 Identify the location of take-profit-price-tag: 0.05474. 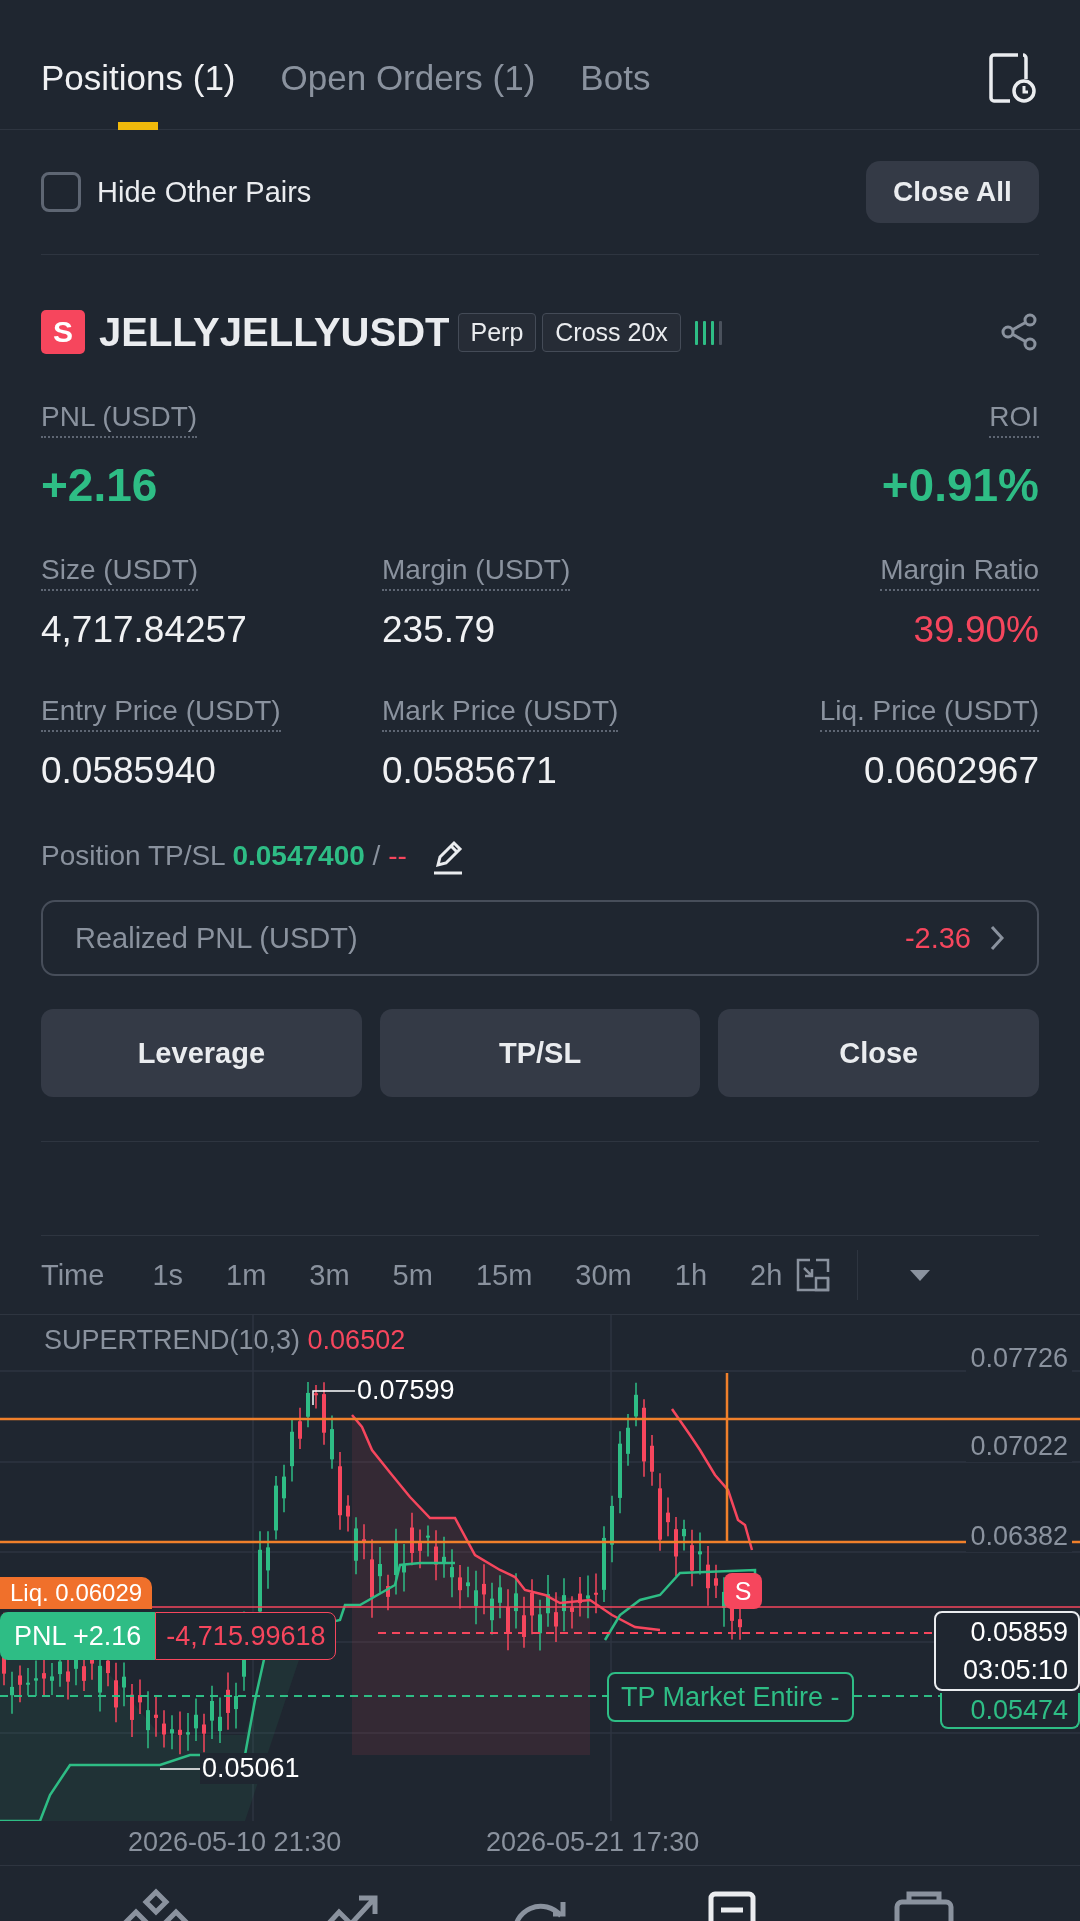
(1010, 1711).